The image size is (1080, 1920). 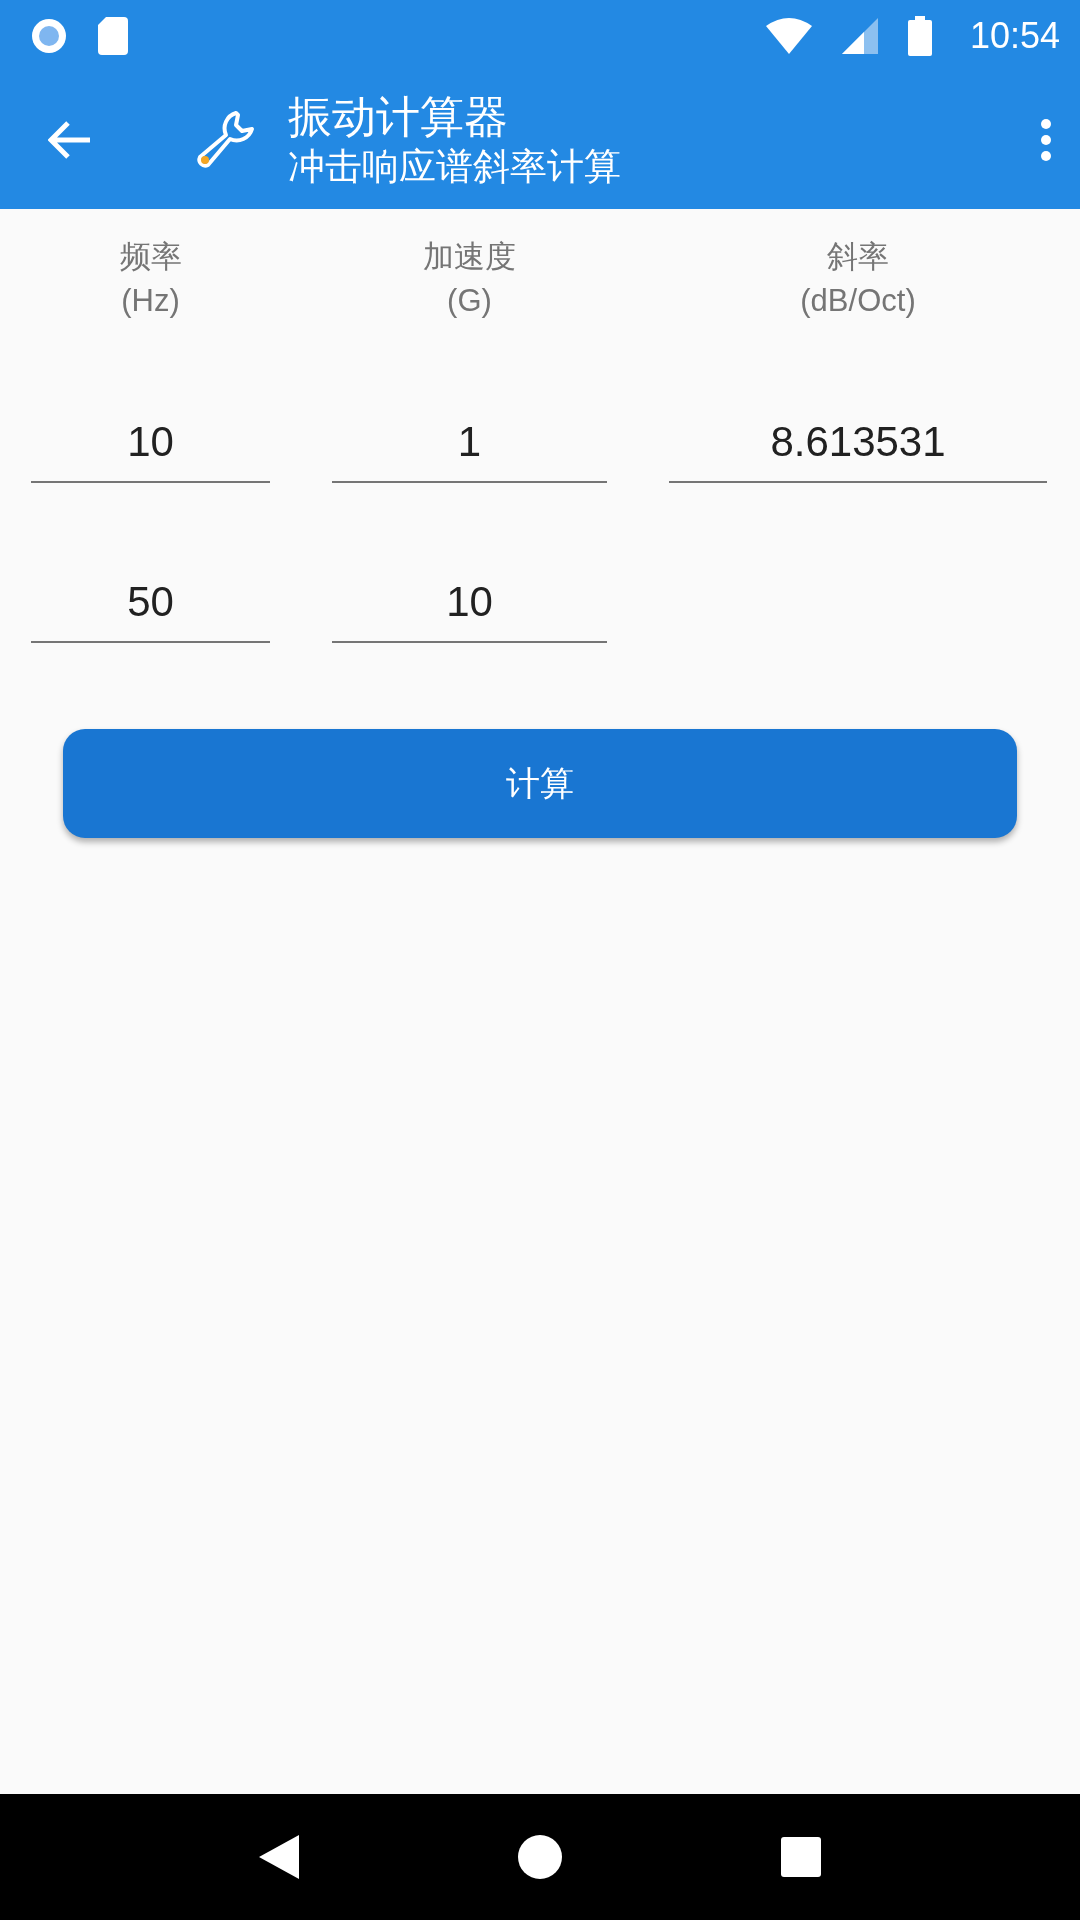 What do you see at coordinates (398, 117) in the screenshot?
I see `app-title: 振动计算器` at bounding box center [398, 117].